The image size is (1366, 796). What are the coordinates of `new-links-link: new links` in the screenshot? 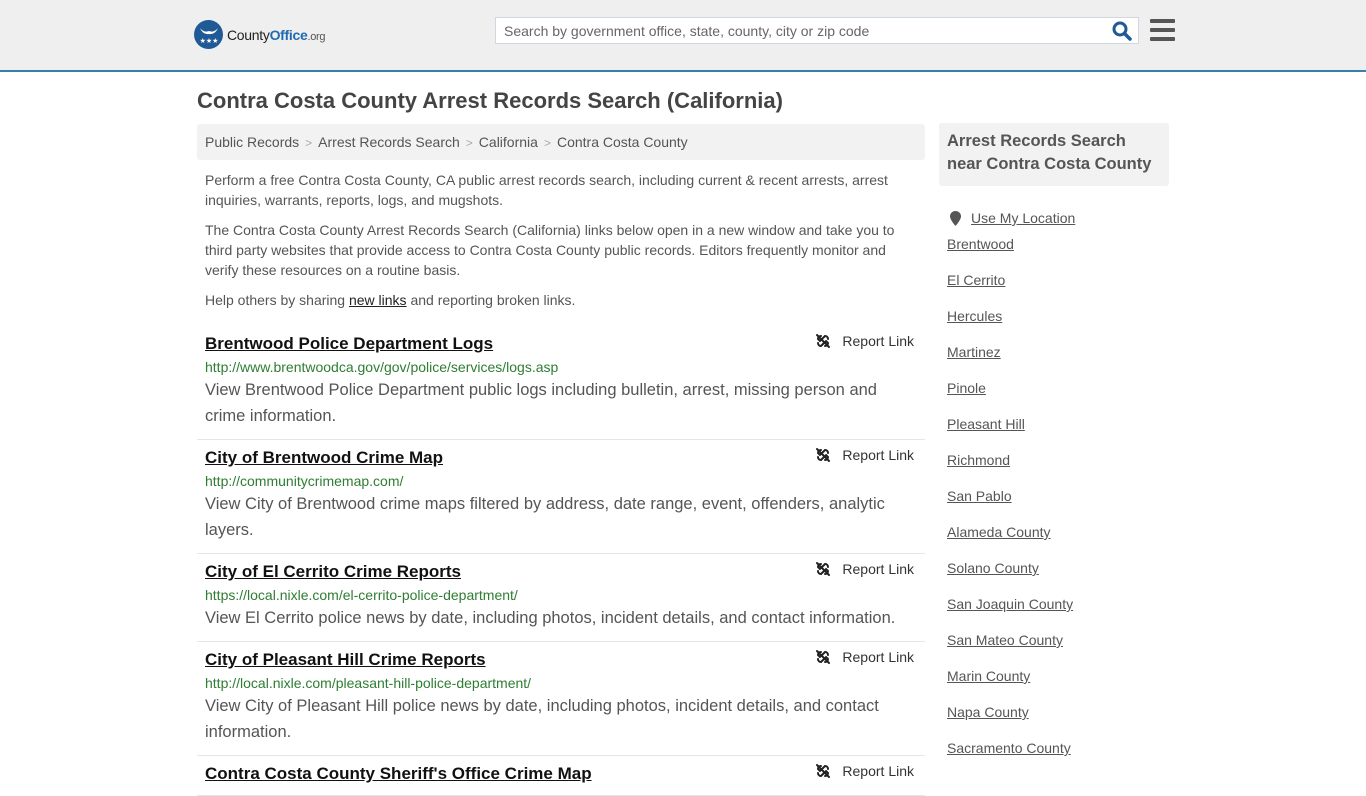 It's located at (378, 300).